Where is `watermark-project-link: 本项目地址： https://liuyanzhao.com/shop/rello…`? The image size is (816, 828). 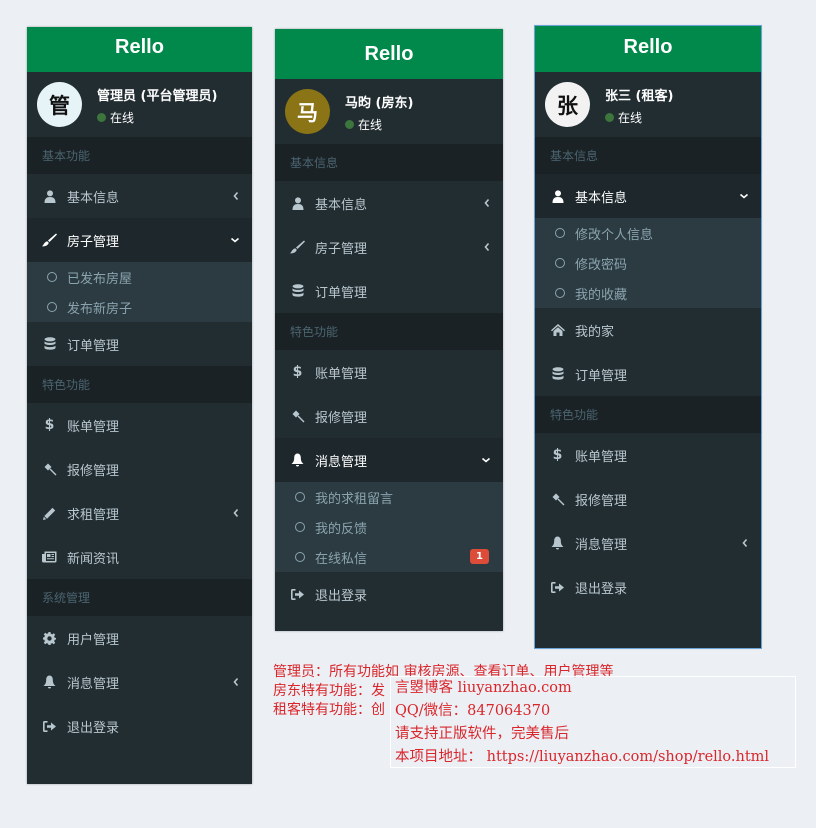
watermark-project-link: 本项目地址： https://liuyanzhao.com/shop/rello… is located at coordinates (595, 757).